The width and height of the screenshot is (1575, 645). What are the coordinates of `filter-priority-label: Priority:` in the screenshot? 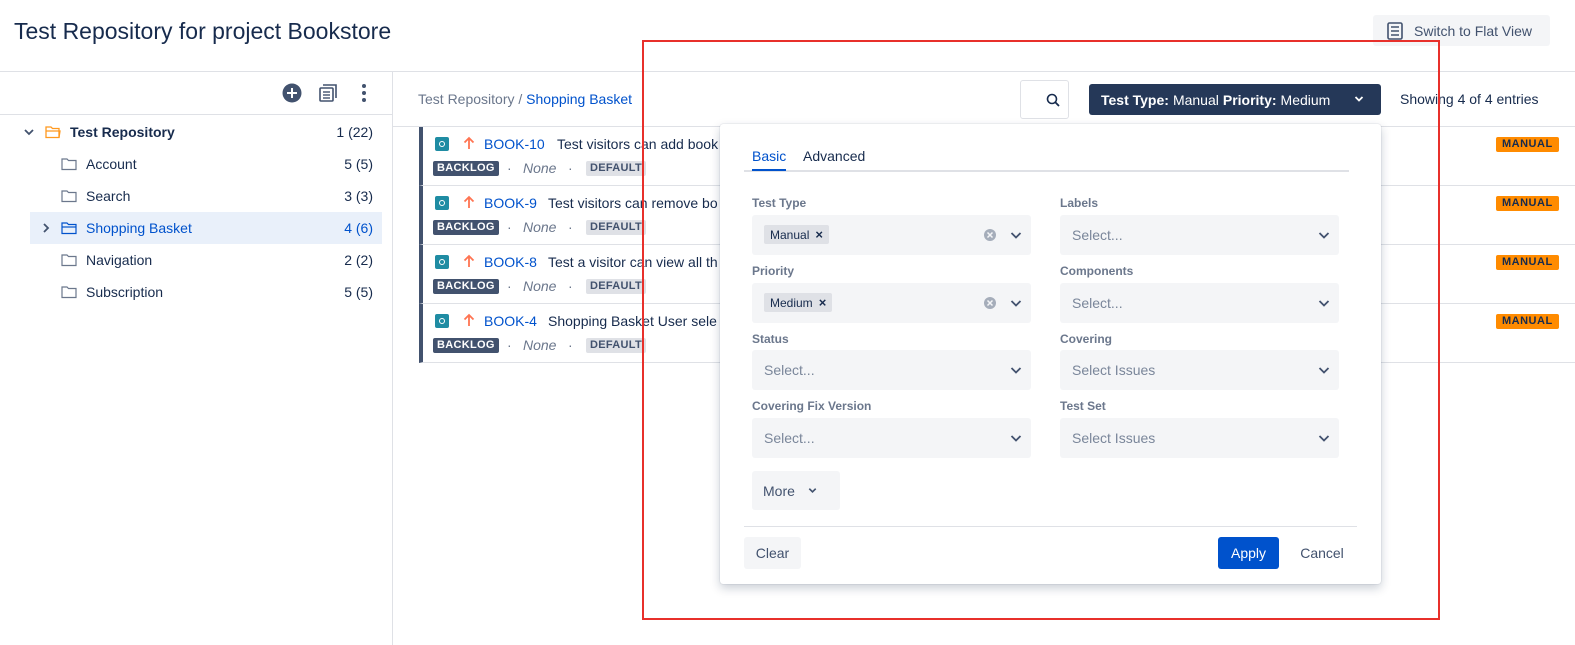 It's located at (1249, 99).